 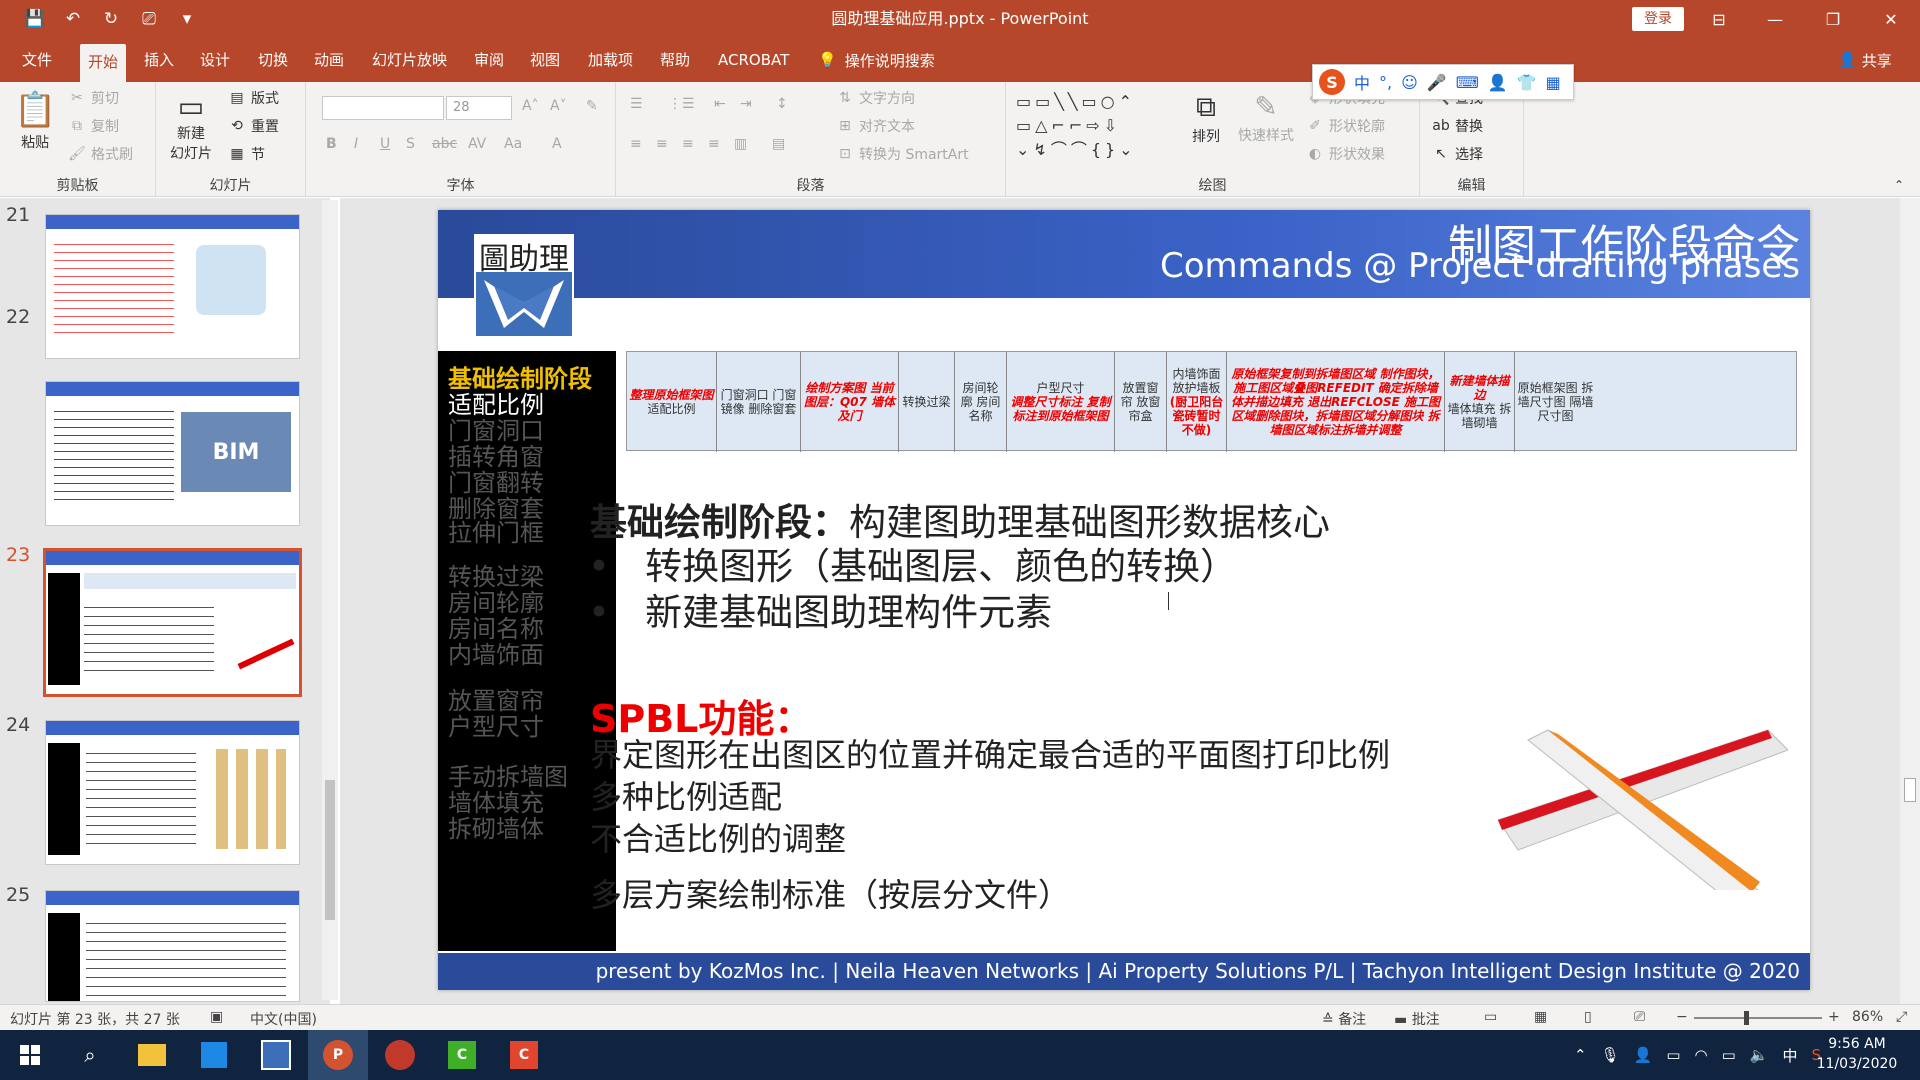 What do you see at coordinates (1658, 19) in the screenshot?
I see `login-button: 登录` at bounding box center [1658, 19].